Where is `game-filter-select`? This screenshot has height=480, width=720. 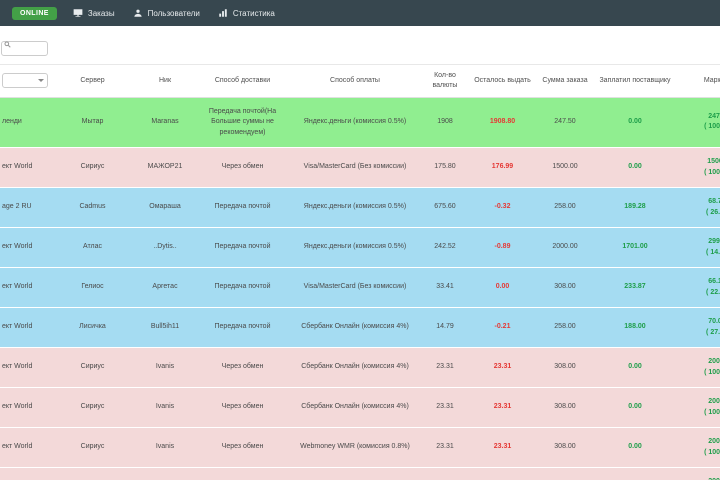
game-filter-select is located at coordinates (25, 81).